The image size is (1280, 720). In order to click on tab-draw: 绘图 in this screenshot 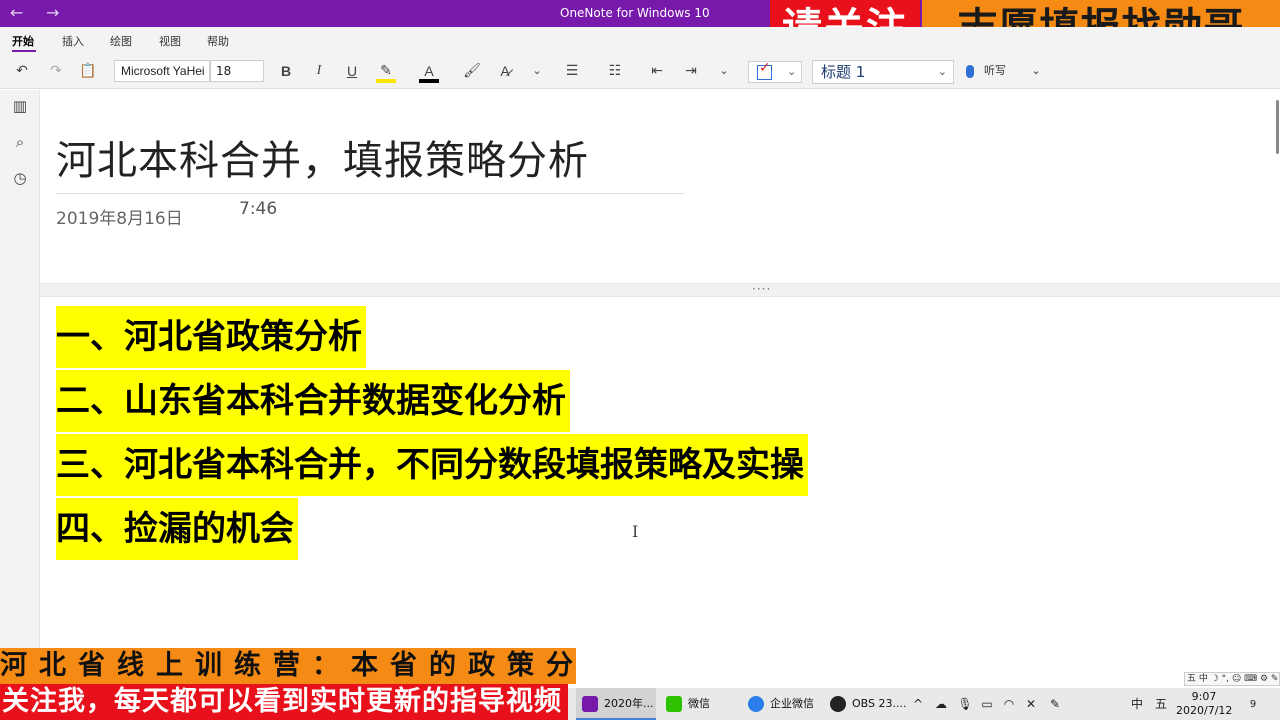, I will do `click(121, 41)`.